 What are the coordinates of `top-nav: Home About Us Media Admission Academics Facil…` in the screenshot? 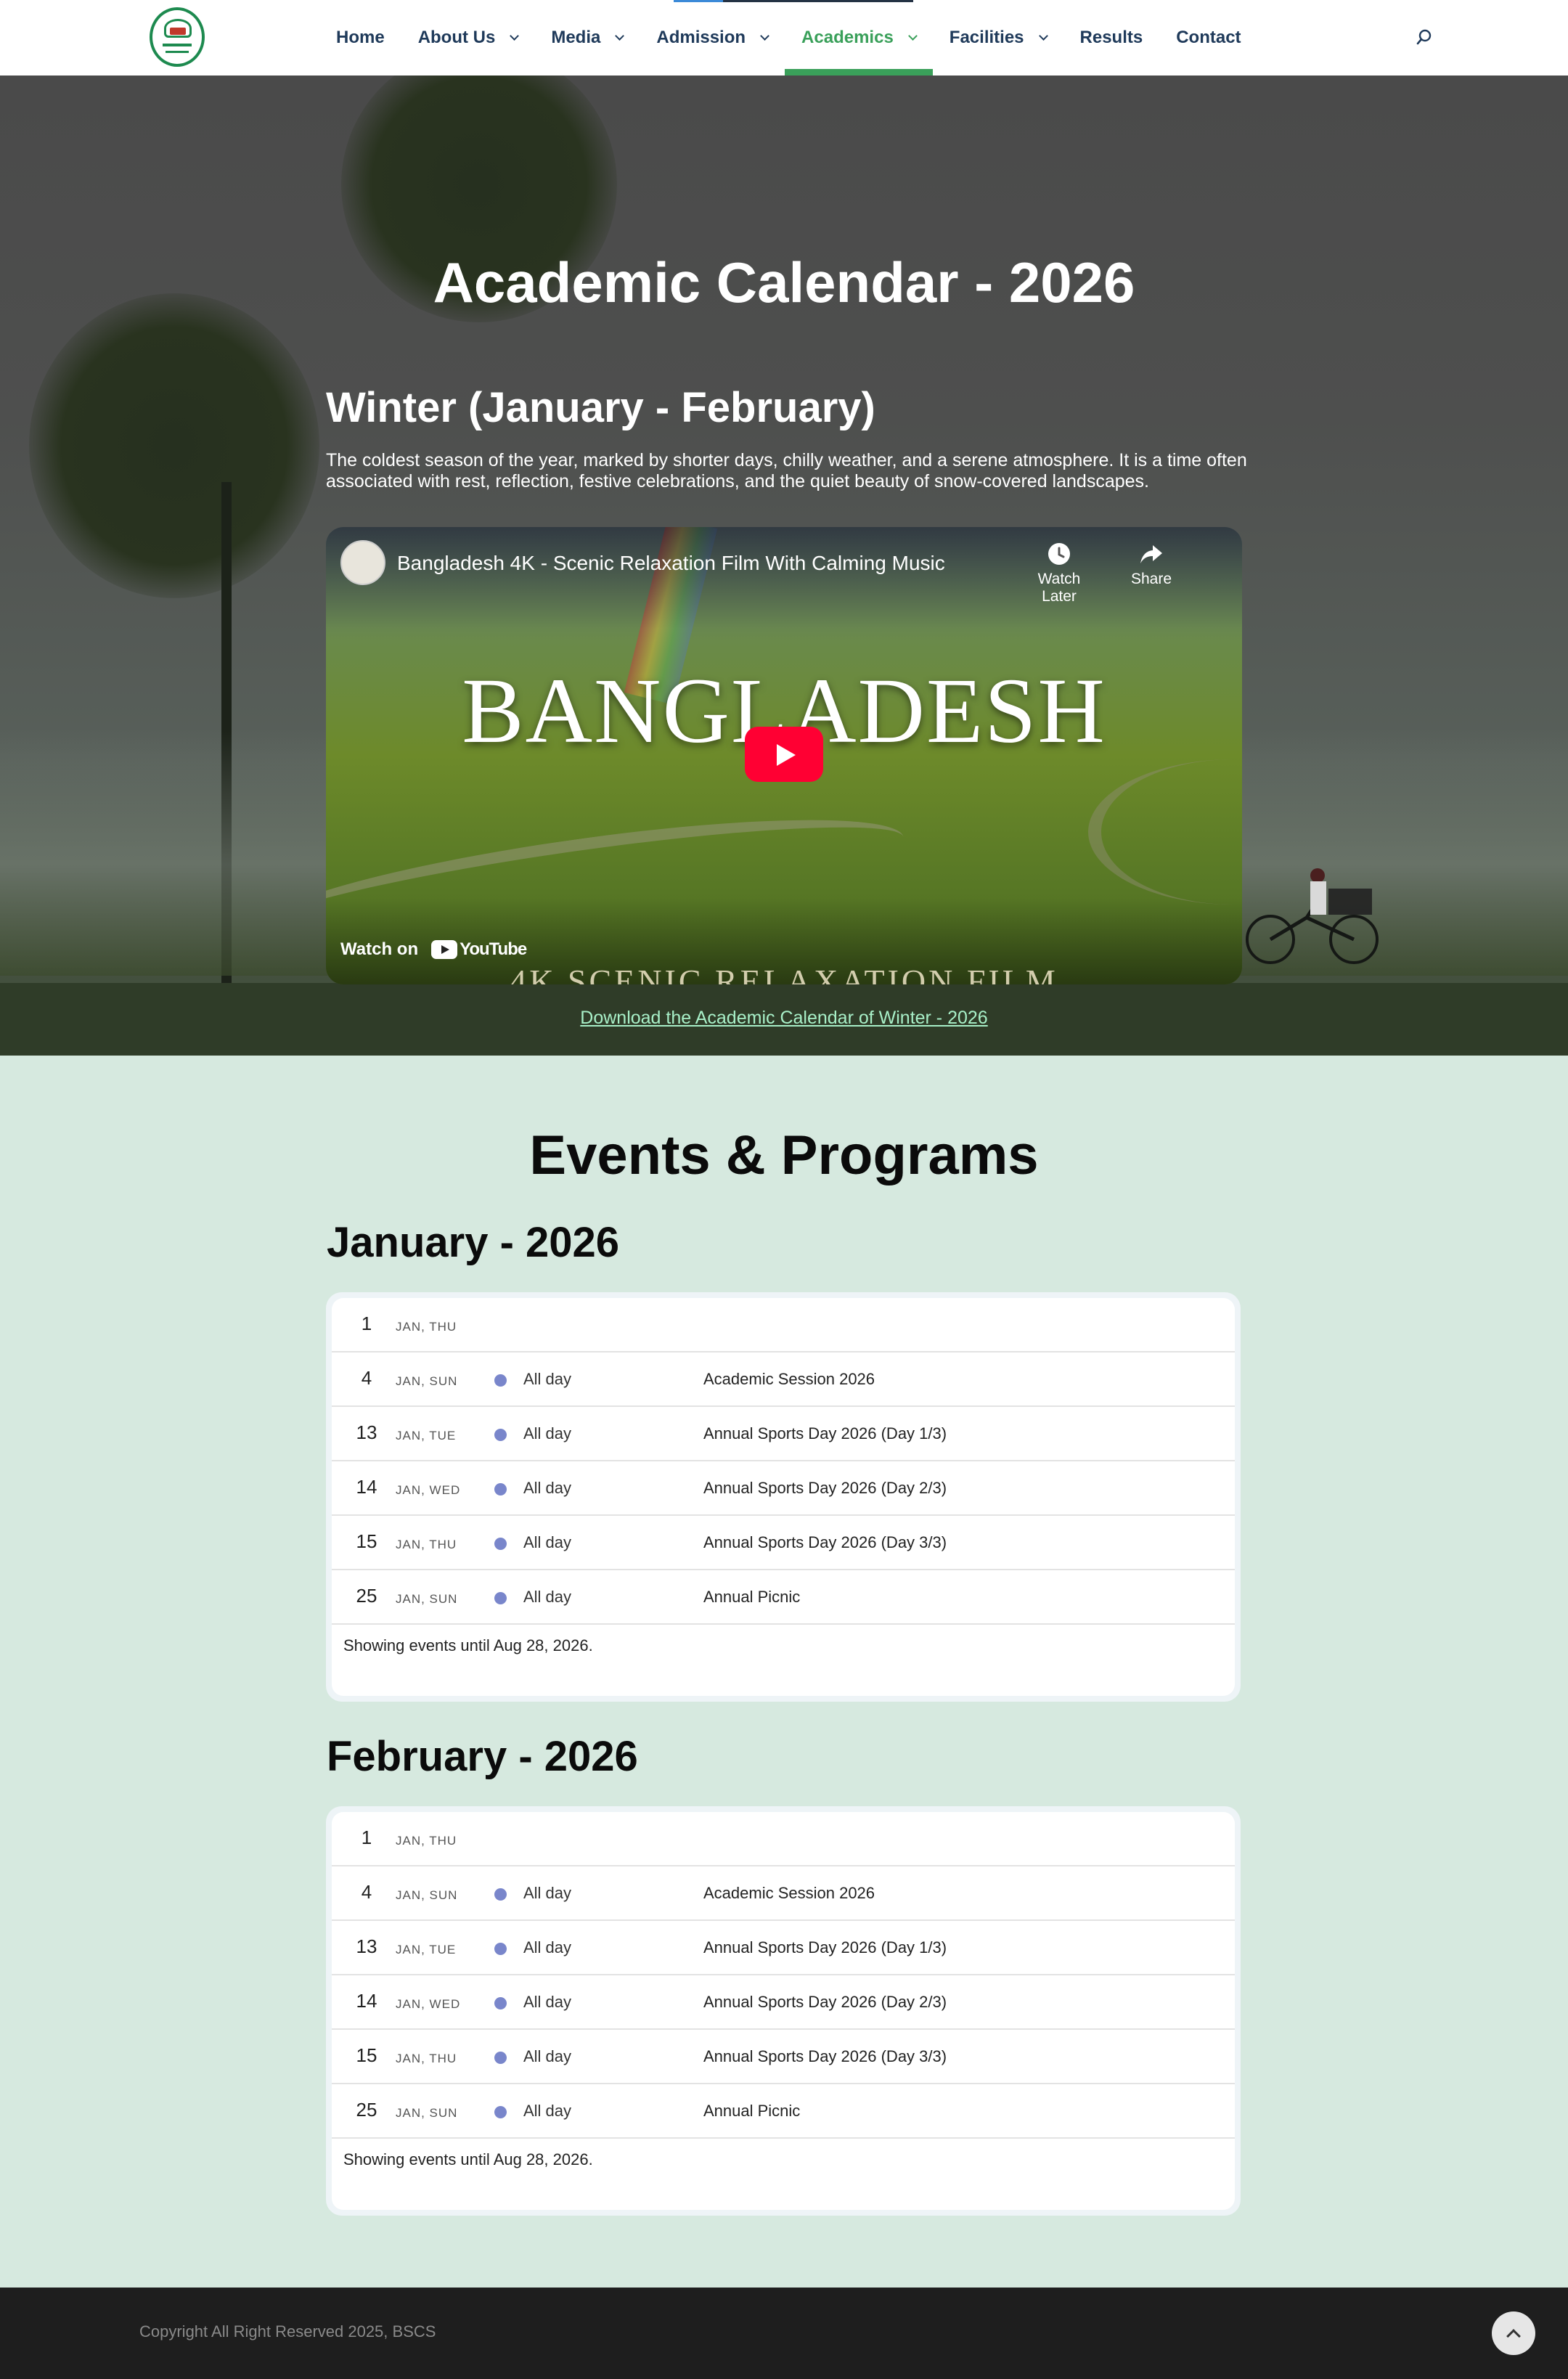 It's located at (784, 38).